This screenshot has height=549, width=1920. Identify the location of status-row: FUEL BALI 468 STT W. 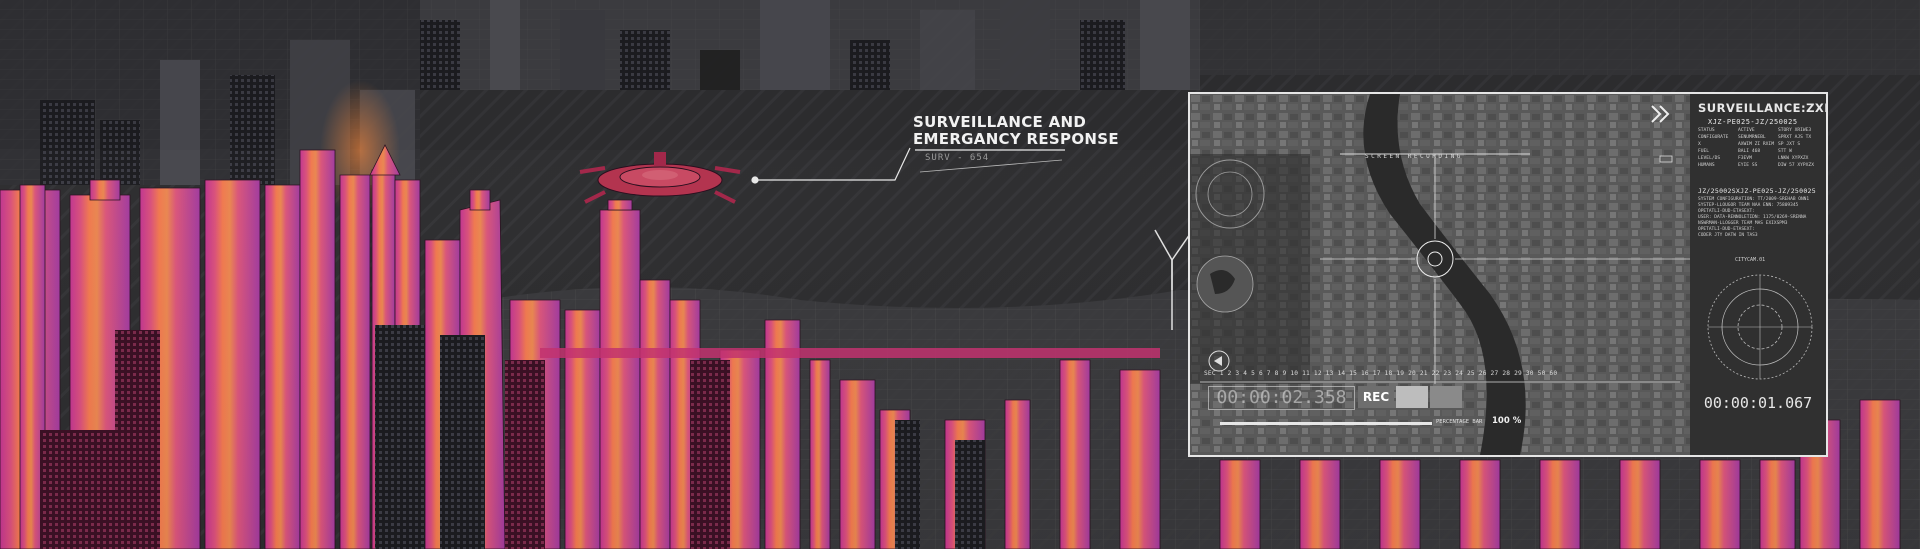
(1758, 151).